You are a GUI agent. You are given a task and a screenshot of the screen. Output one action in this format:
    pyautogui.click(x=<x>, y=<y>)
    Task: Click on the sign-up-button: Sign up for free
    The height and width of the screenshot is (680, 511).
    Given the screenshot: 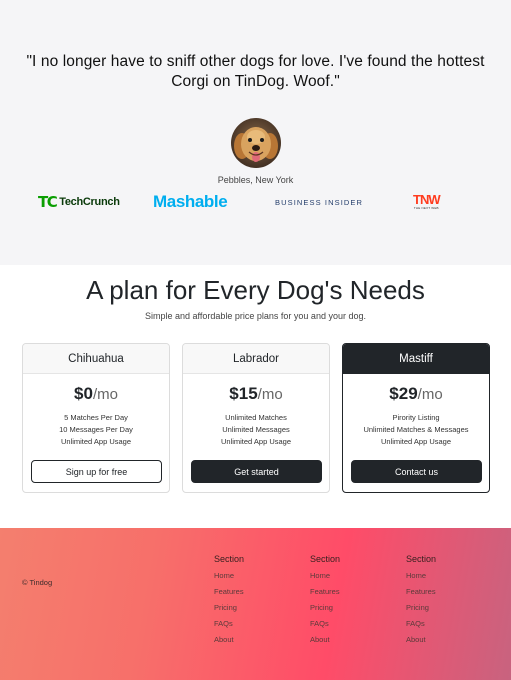 What is the action you would take?
    pyautogui.click(x=96, y=471)
    